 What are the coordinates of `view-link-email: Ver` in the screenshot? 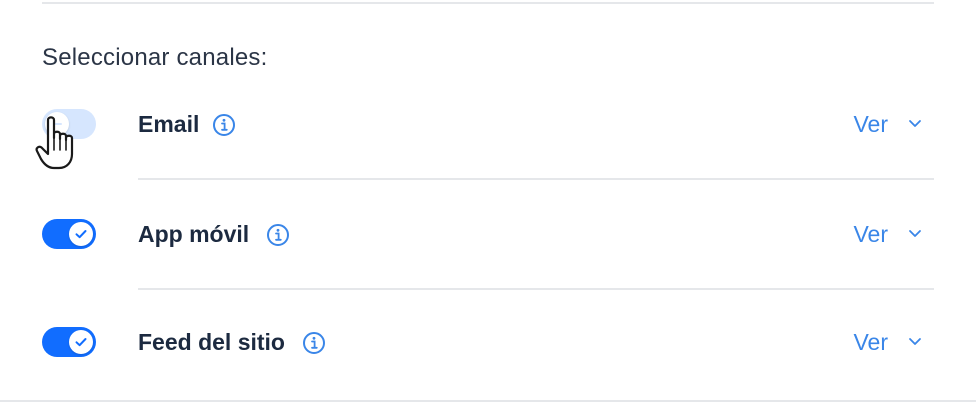 It's located at (870, 124).